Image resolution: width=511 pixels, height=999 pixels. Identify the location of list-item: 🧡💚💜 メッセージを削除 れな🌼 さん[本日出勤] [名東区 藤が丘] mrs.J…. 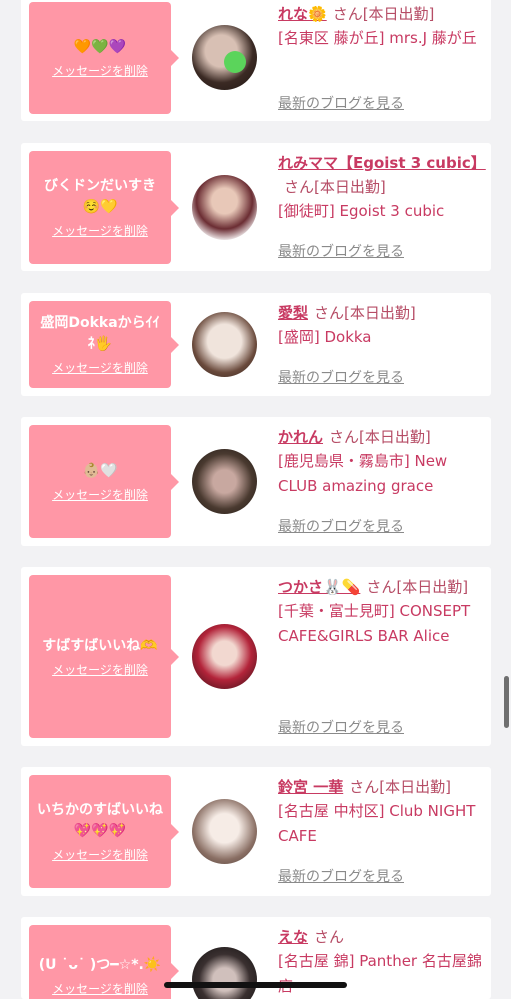
(256, 60).